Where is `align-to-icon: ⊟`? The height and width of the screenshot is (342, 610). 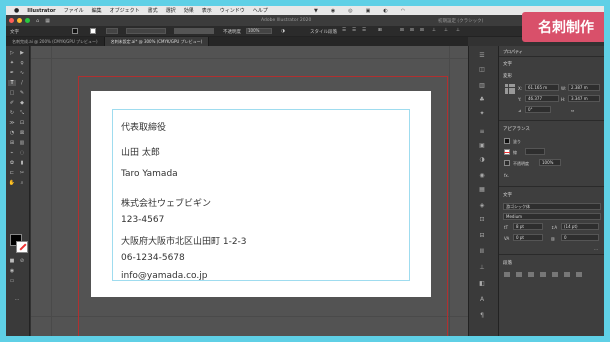 align-to-icon: ⊟ is located at coordinates (402, 30).